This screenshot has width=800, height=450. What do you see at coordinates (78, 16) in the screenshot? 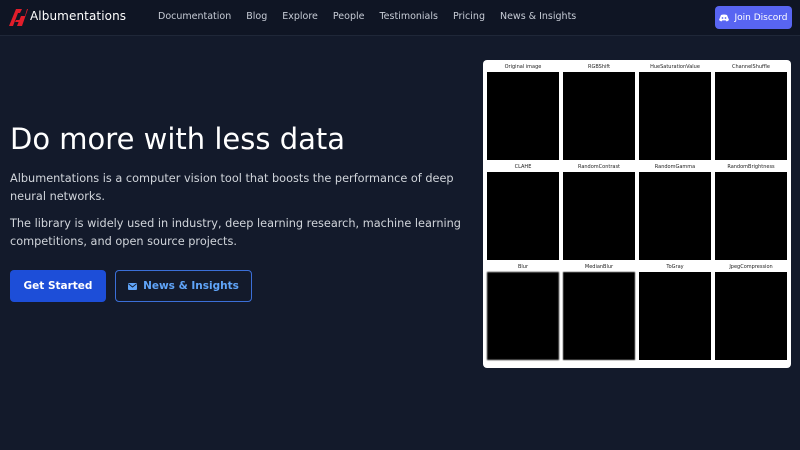
I see `brand-name: Albumentations` at bounding box center [78, 16].